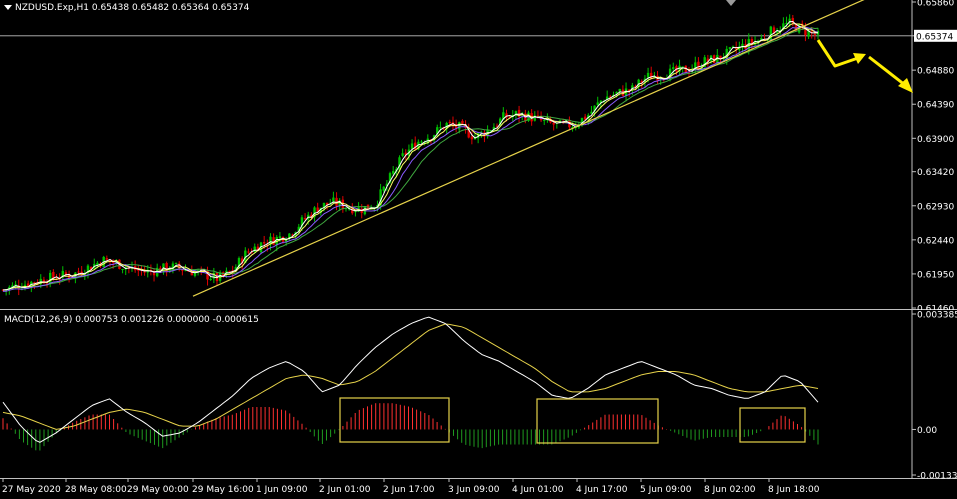  What do you see at coordinates (935, 241) in the screenshot?
I see `y-tick-label: 0.62440` at bounding box center [935, 241].